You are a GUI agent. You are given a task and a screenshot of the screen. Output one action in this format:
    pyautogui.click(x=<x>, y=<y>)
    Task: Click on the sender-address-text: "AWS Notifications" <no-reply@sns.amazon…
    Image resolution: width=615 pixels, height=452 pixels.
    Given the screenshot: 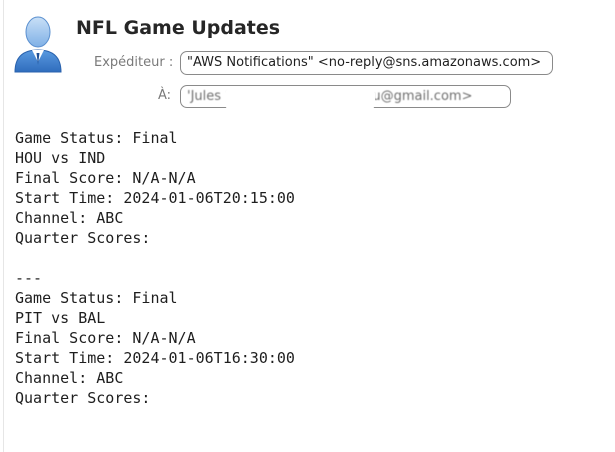 What is the action you would take?
    pyautogui.click(x=364, y=62)
    